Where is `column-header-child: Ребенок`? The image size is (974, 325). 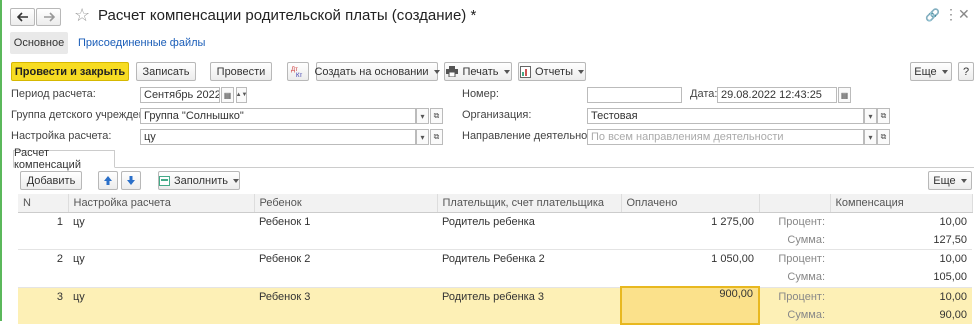
column-header-child: Ребенок is located at coordinates (346, 203).